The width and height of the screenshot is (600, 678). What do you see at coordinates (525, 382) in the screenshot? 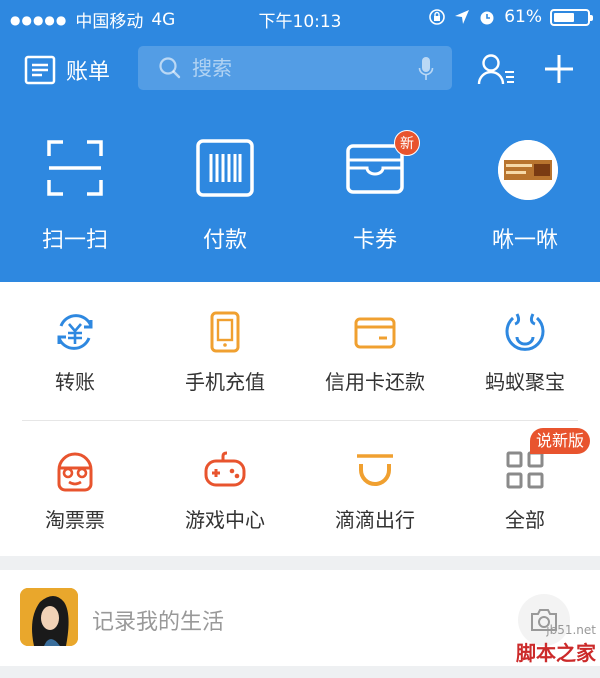
I see `service-label: 蚂蚁聚宝` at bounding box center [525, 382].